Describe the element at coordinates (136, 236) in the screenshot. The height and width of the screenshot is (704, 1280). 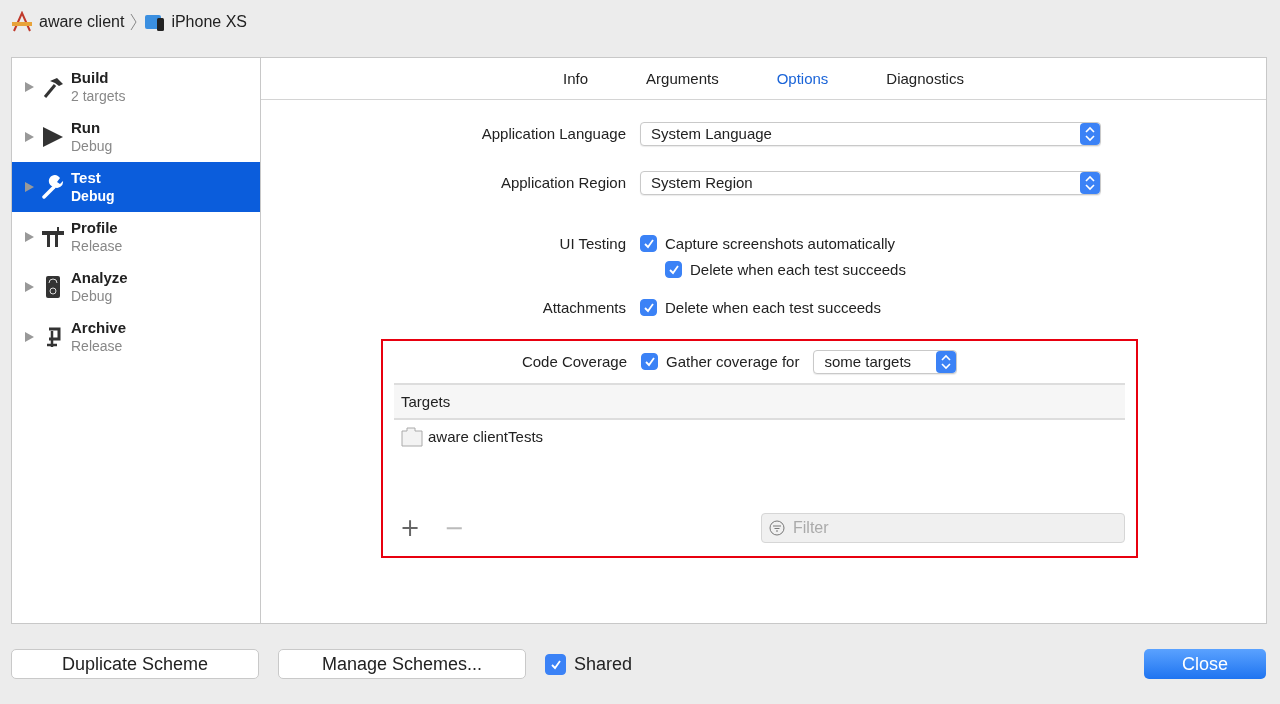
I see `scheme-action-item: Profile Release` at that location.